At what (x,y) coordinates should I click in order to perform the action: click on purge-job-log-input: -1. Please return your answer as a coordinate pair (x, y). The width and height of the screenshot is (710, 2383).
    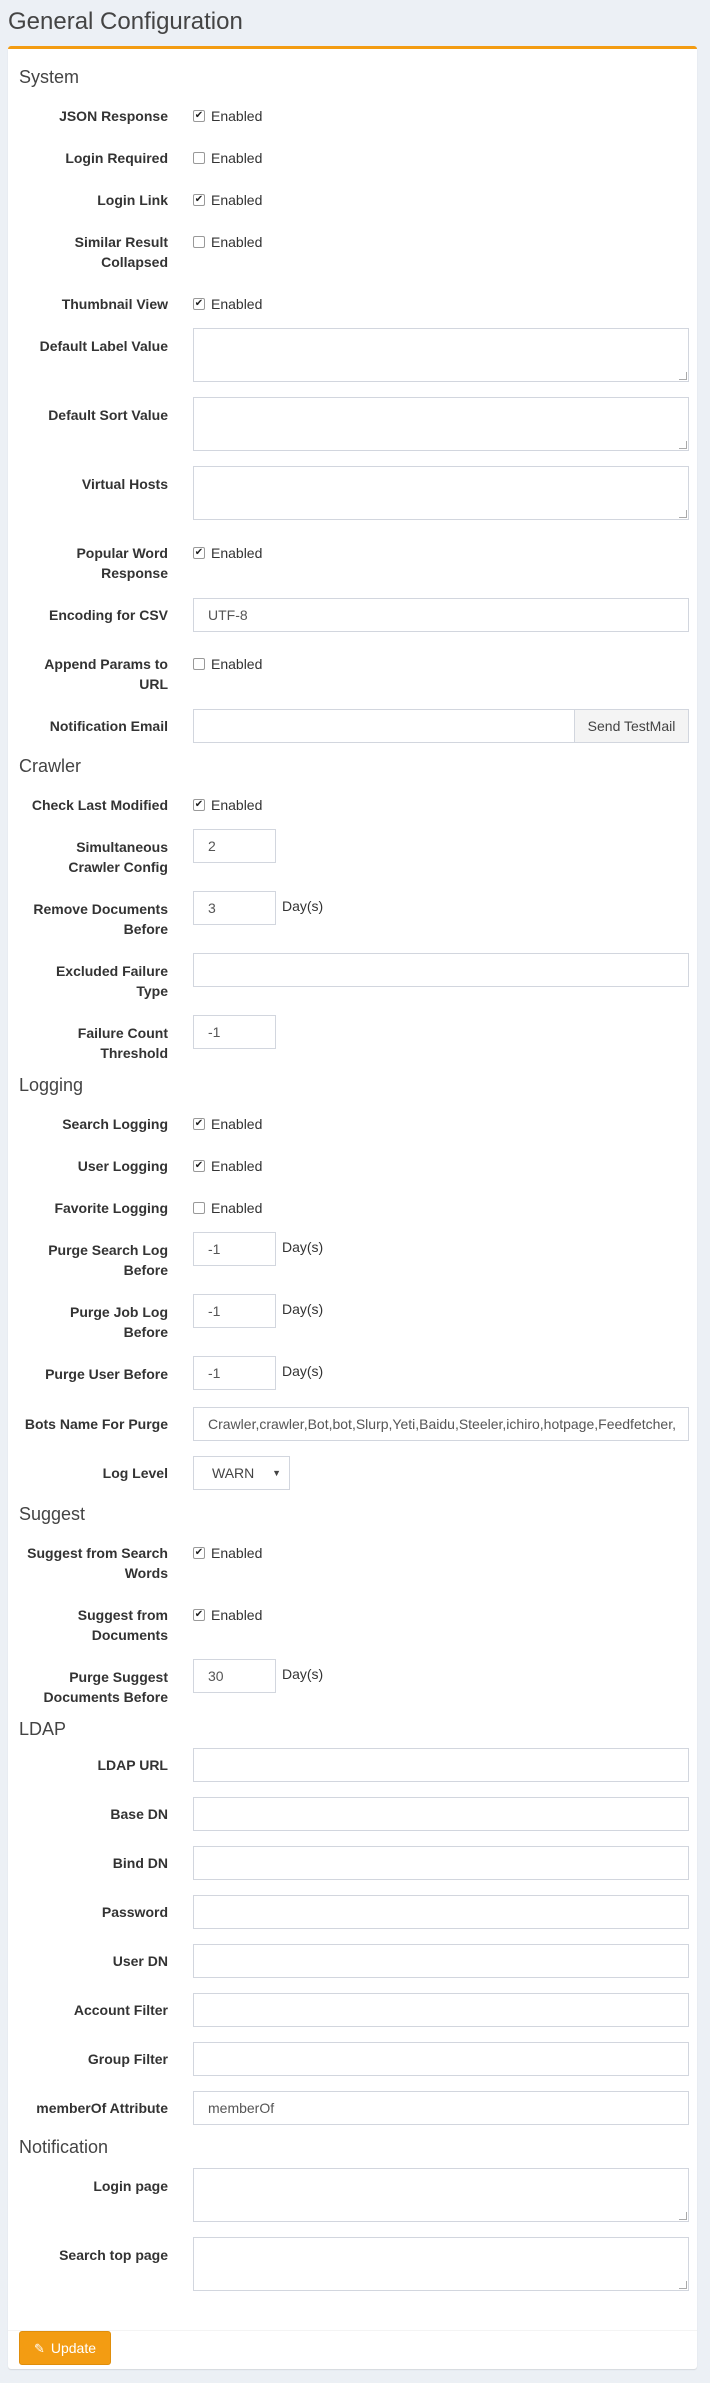
    Looking at the image, I should click on (234, 1311).